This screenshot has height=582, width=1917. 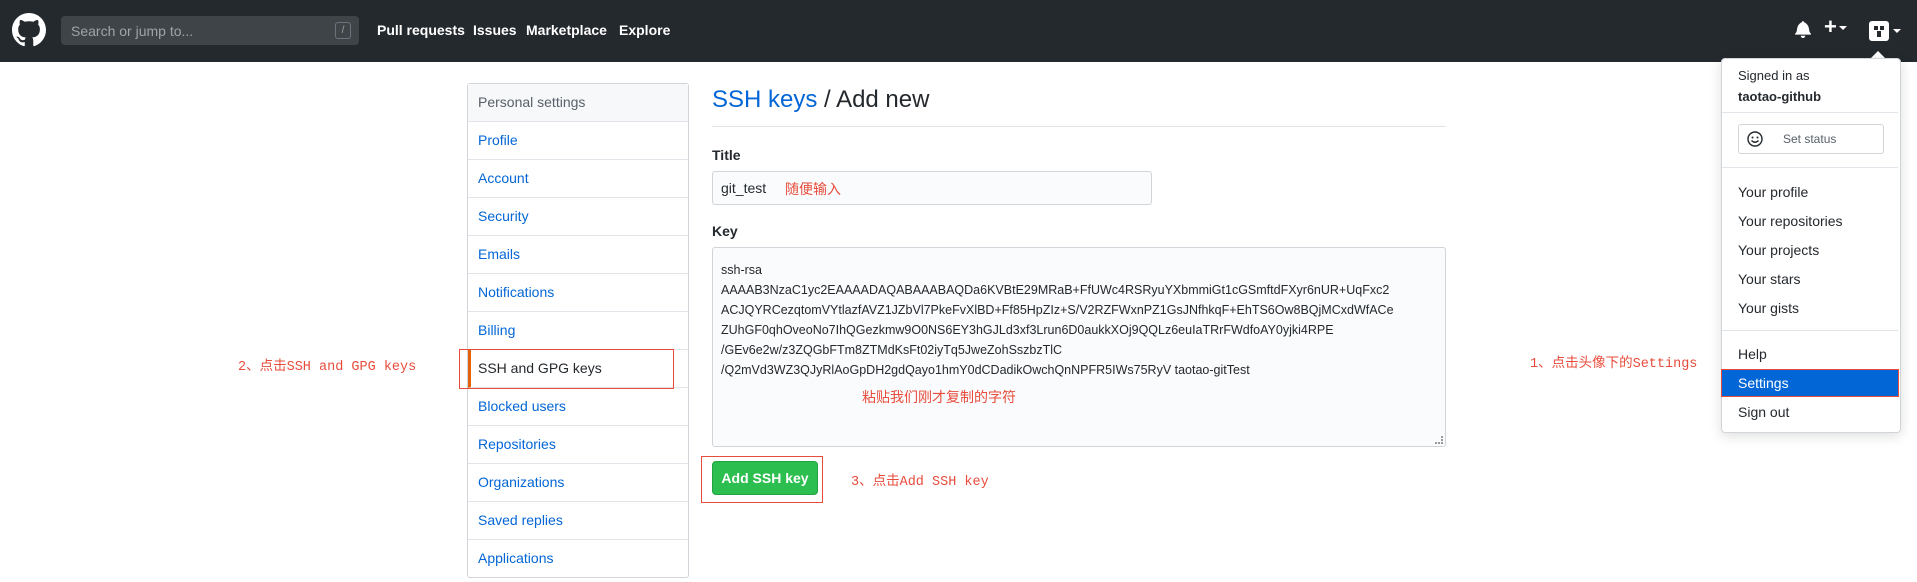 I want to click on sidebar-item-saved-replies: Saved replies, so click(x=578, y=521).